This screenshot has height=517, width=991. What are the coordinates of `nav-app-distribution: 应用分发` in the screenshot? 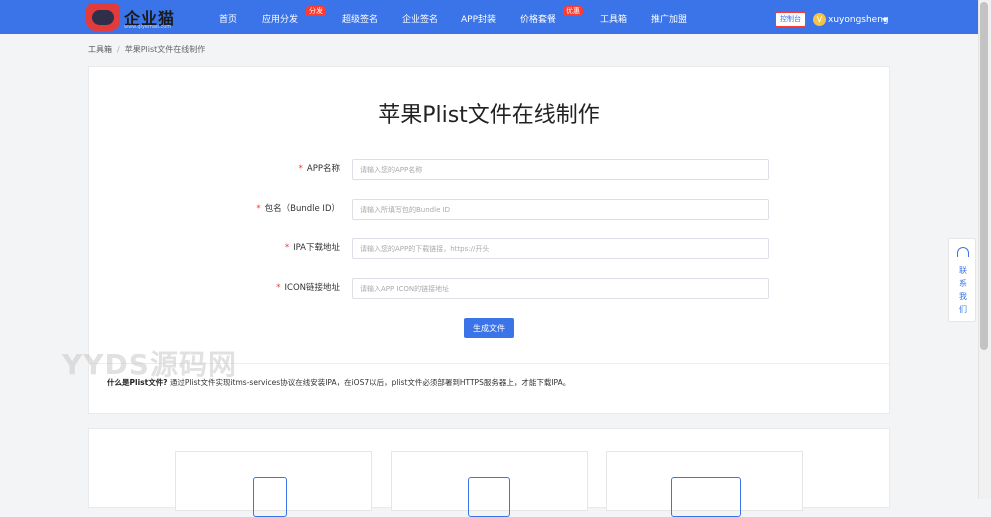 It's located at (280, 17).